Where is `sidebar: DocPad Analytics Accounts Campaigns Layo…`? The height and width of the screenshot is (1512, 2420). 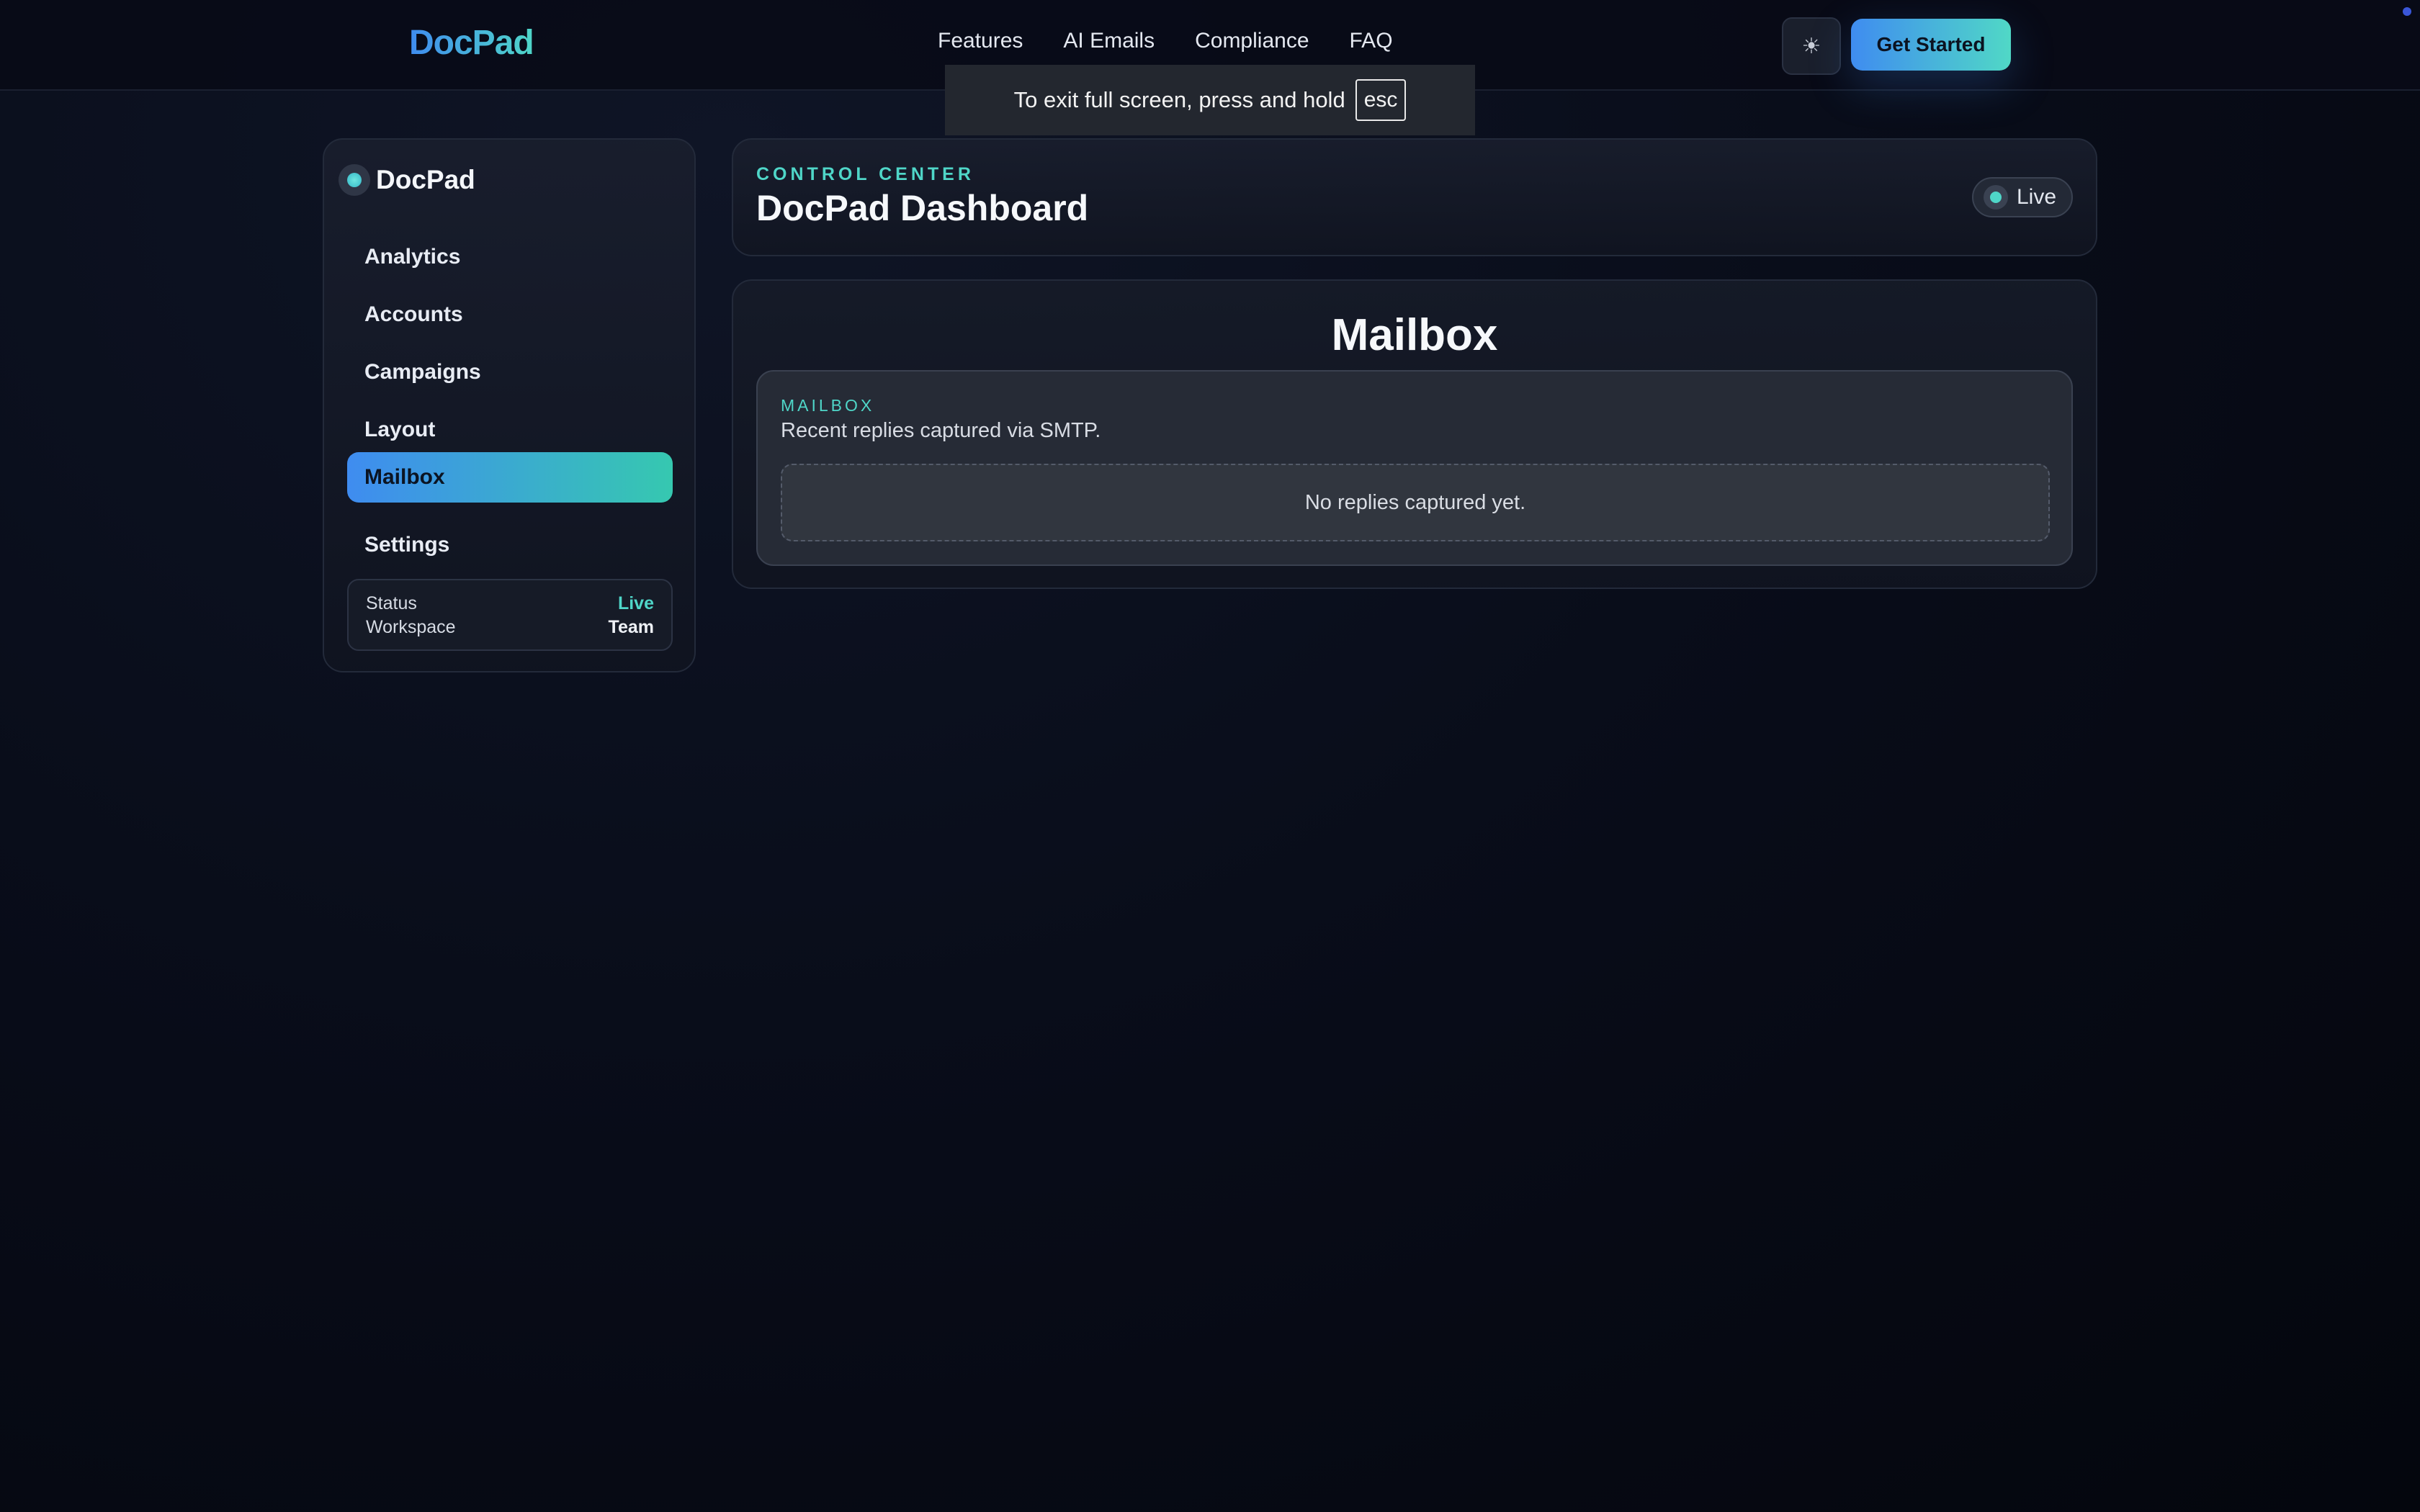 sidebar: DocPad Analytics Accounts Campaigns Layo… is located at coordinates (509, 405).